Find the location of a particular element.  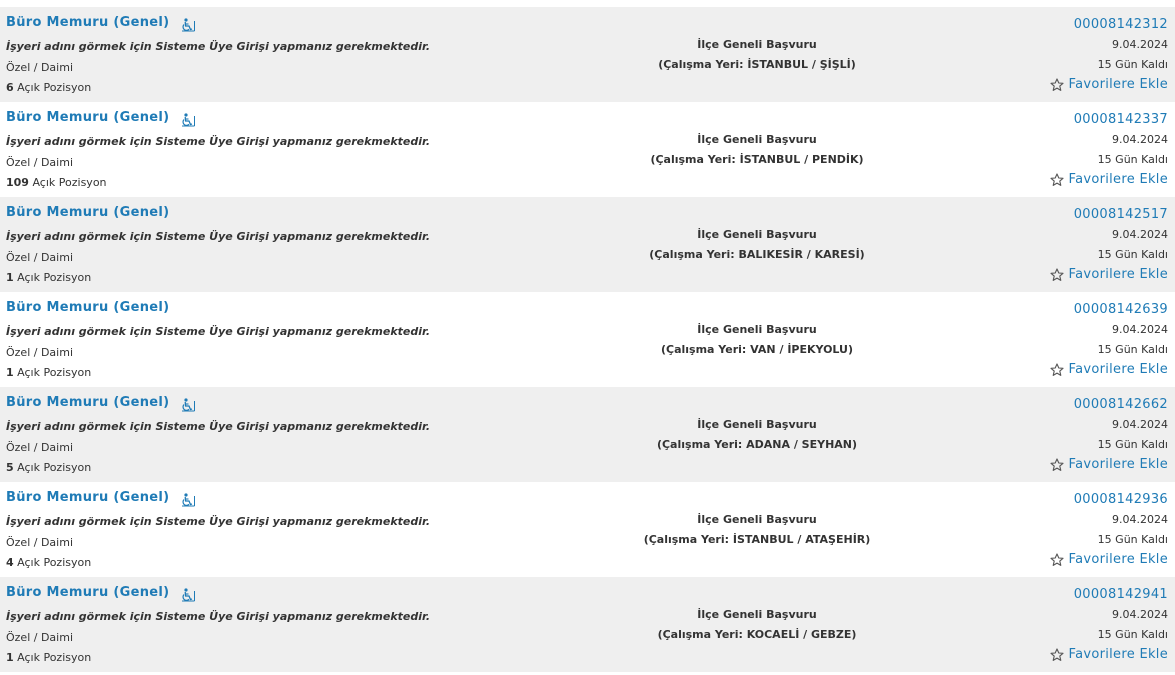

listing-number-link: 00008142941 is located at coordinates (1121, 594).